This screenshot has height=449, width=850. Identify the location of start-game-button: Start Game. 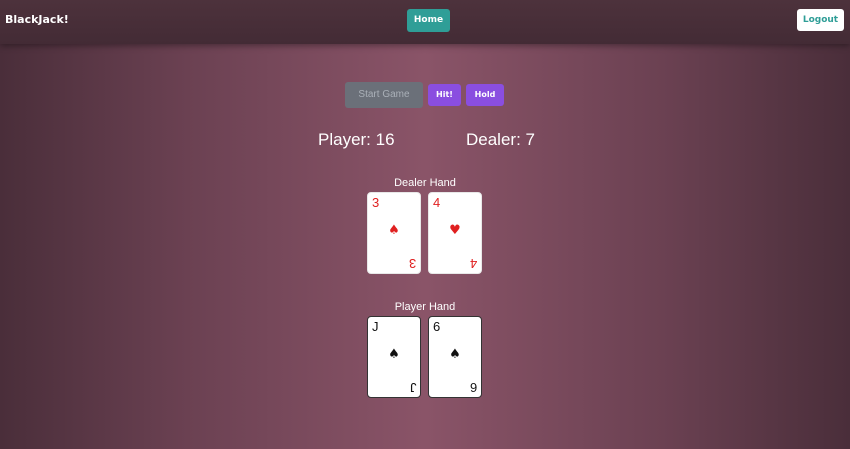
(384, 95).